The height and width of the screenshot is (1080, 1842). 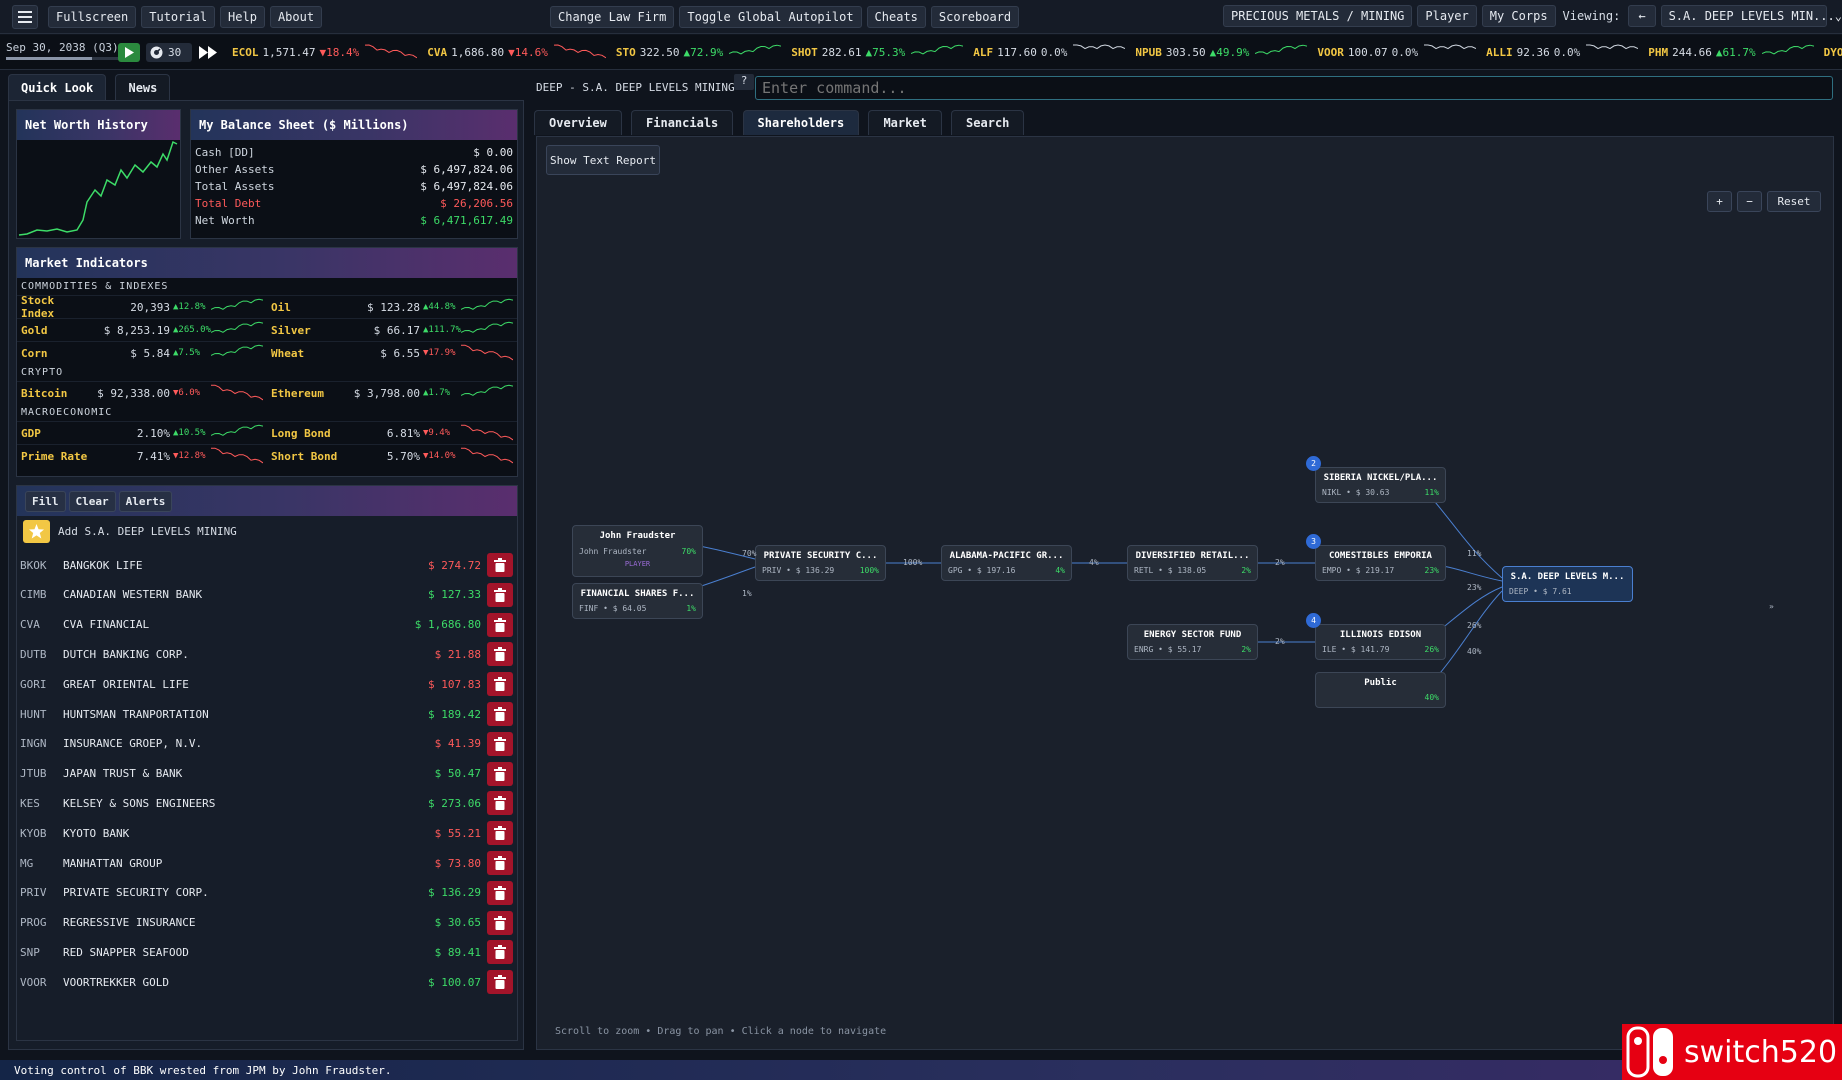 What do you see at coordinates (92, 16) in the screenshot?
I see `fullscreen-button: Fullscreen` at bounding box center [92, 16].